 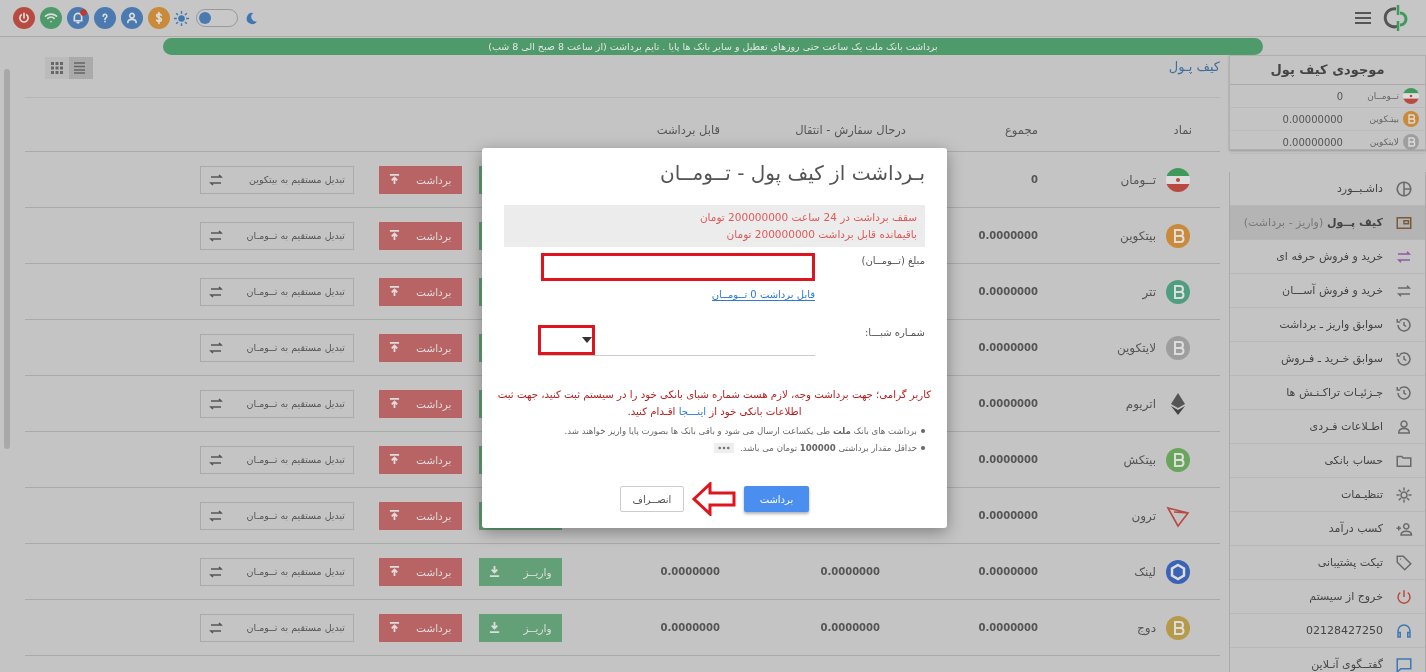 What do you see at coordinates (1363, 18) in the screenshot?
I see `menu-icon` at bounding box center [1363, 18].